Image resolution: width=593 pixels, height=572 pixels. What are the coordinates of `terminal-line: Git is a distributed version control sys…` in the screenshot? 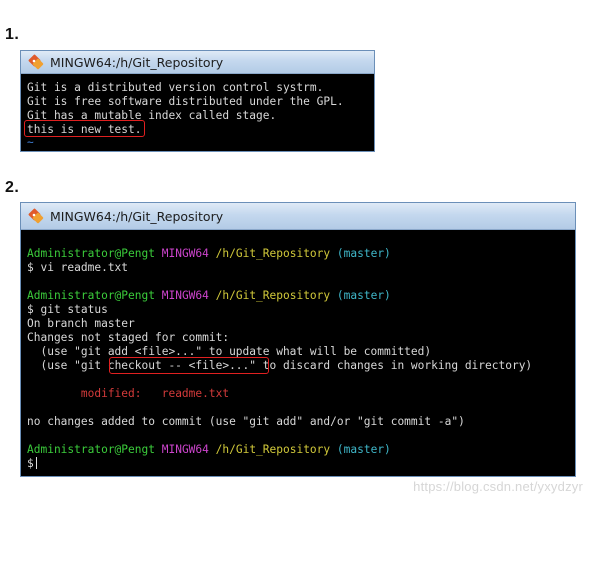 It's located at (175, 87).